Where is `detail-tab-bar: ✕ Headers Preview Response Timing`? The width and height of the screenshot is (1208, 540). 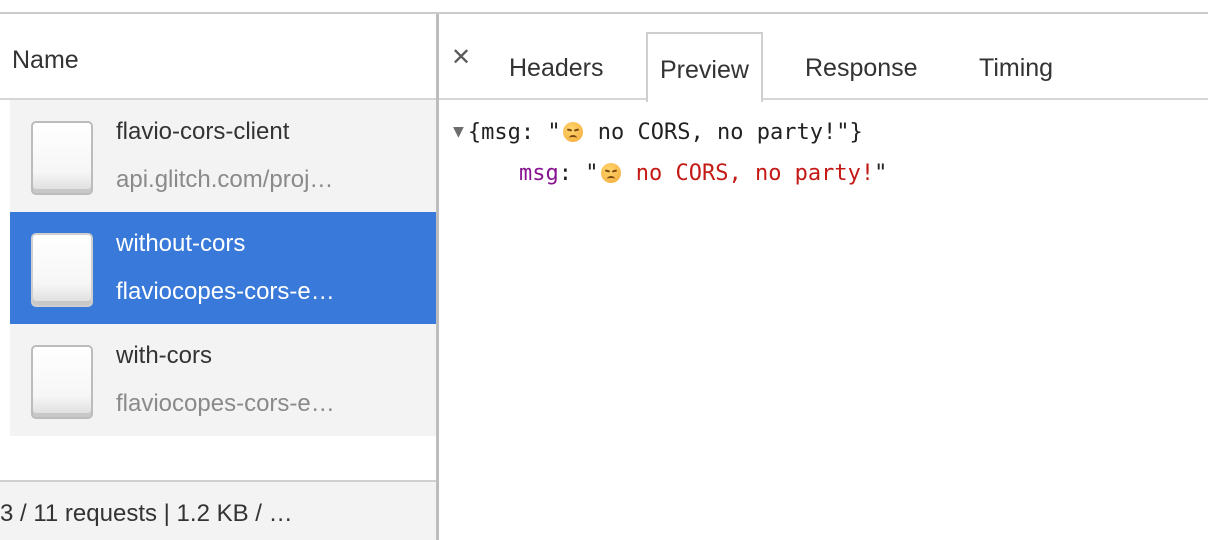 detail-tab-bar: ✕ Headers Preview Response Timing is located at coordinates (823, 58).